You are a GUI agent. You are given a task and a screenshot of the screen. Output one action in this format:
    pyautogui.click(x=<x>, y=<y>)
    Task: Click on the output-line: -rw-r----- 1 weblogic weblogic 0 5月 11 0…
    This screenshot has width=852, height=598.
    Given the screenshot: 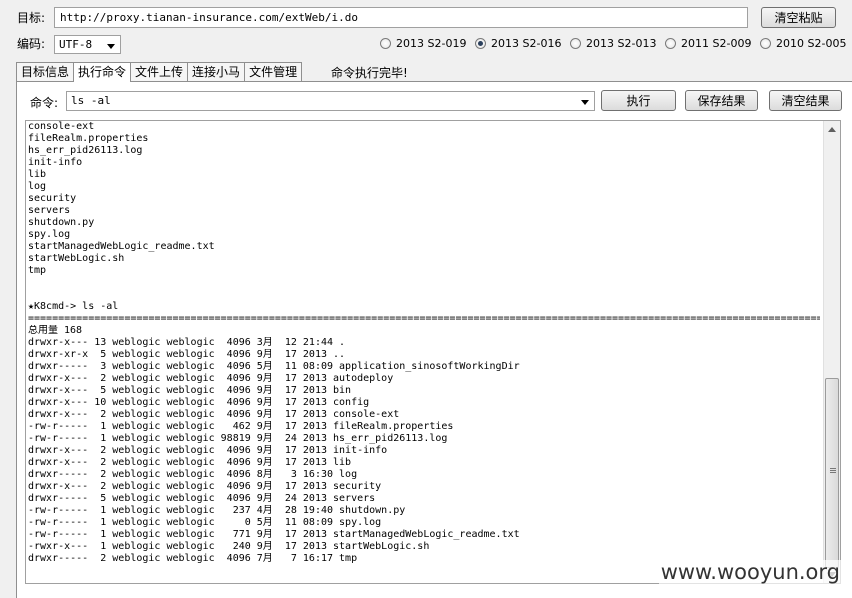 What is the action you would take?
    pyautogui.click(x=205, y=522)
    